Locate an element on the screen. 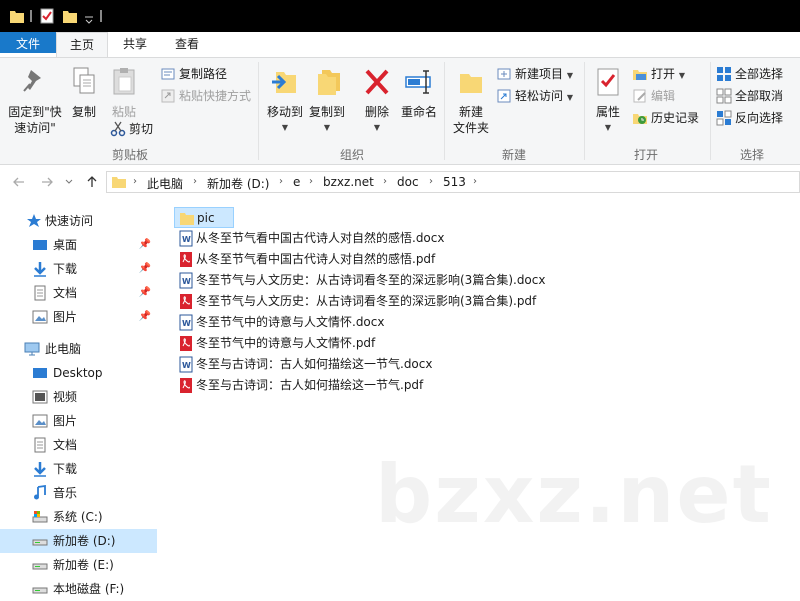 This screenshot has width=800, height=601. nav-music: 音乐 is located at coordinates (78, 493).